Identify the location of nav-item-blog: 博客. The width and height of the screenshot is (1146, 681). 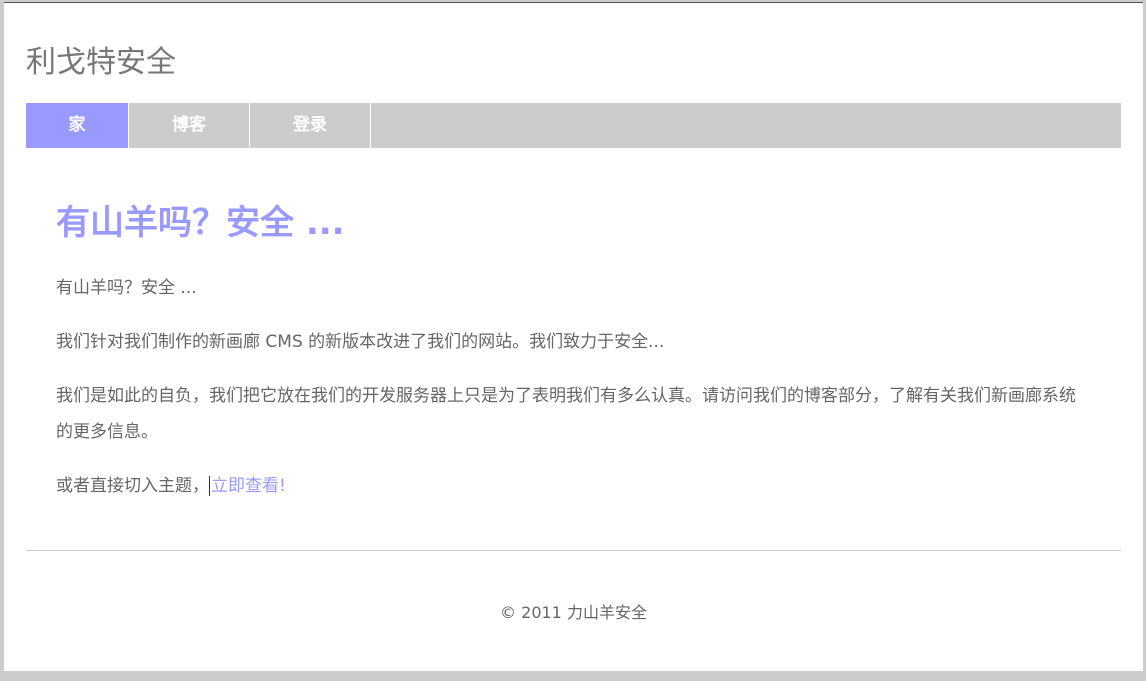
(189, 125).